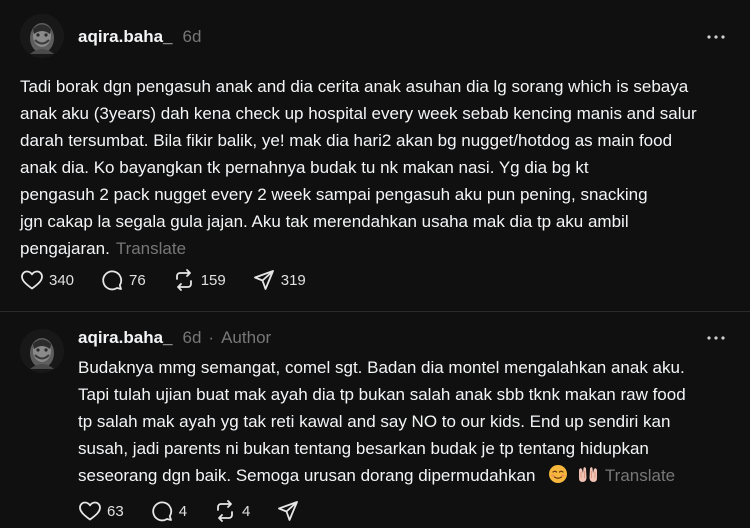 The height and width of the screenshot is (528, 750). I want to click on like-count: 63, so click(115, 511).